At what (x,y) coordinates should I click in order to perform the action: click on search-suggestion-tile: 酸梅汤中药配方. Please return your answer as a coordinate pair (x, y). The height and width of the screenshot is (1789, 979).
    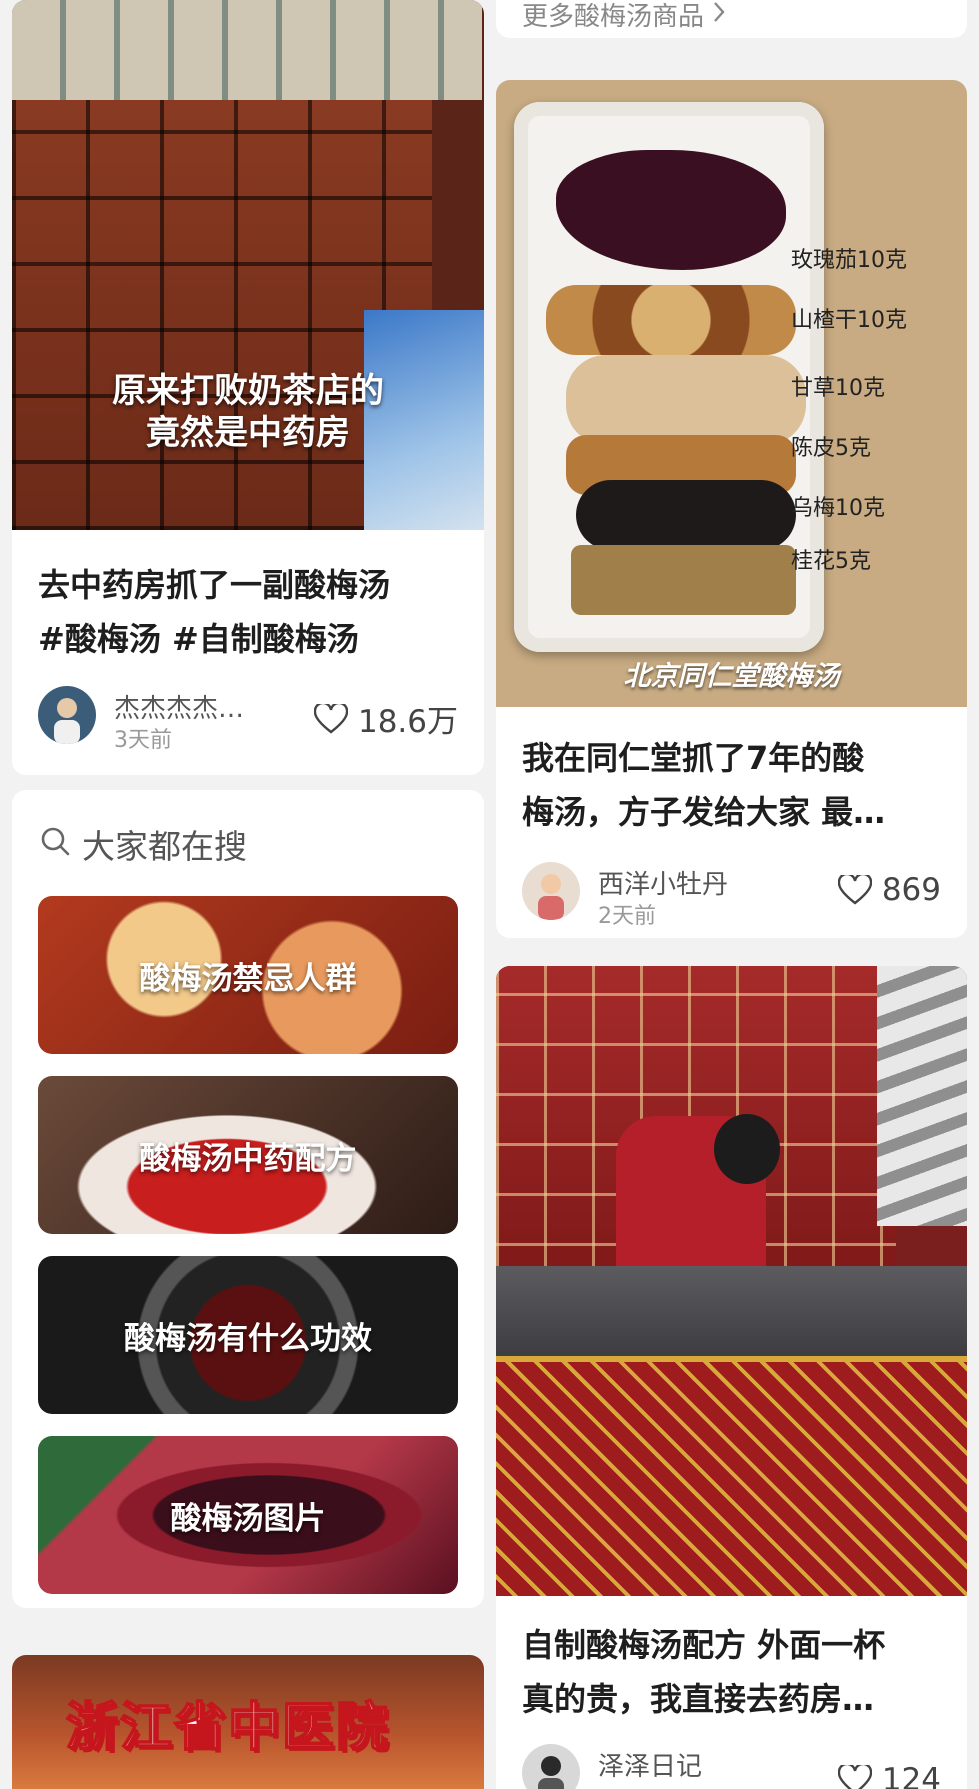
    Looking at the image, I should click on (248, 1155).